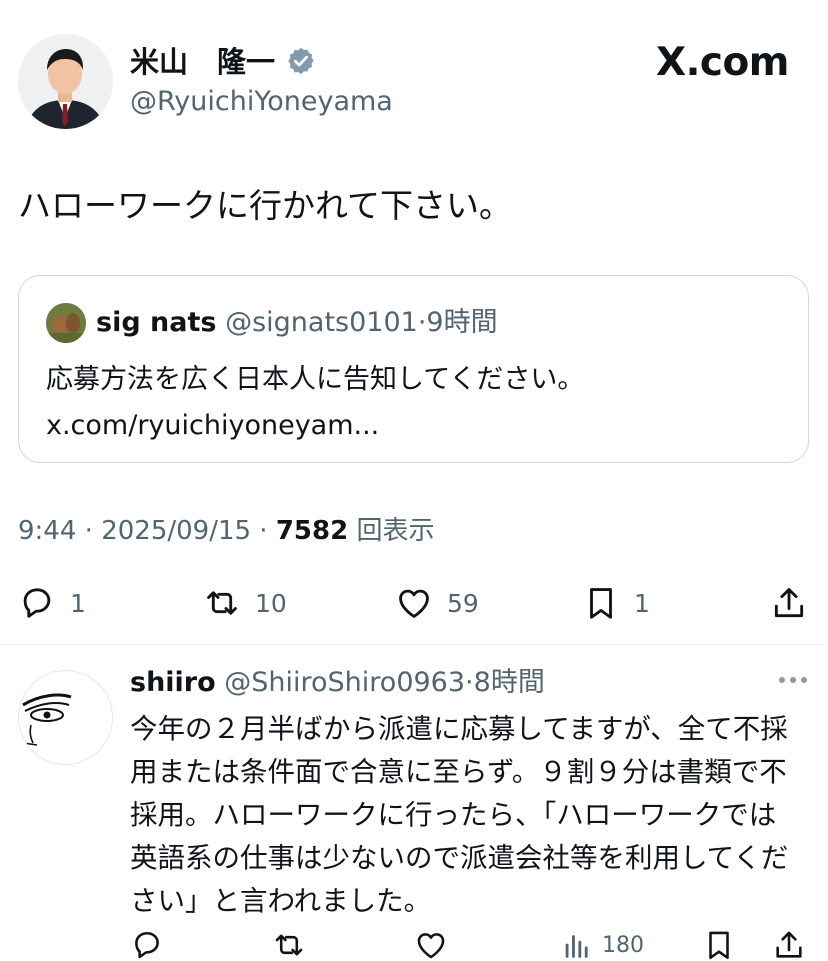  I want to click on tweet-text: ハローワークに行かれて下さい。, so click(265, 205).